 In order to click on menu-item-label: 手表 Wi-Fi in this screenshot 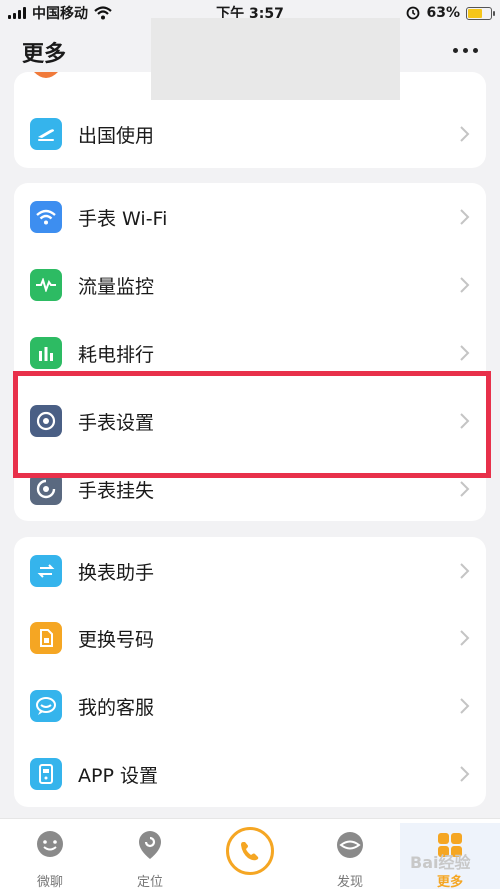, I will do `click(123, 218)`.